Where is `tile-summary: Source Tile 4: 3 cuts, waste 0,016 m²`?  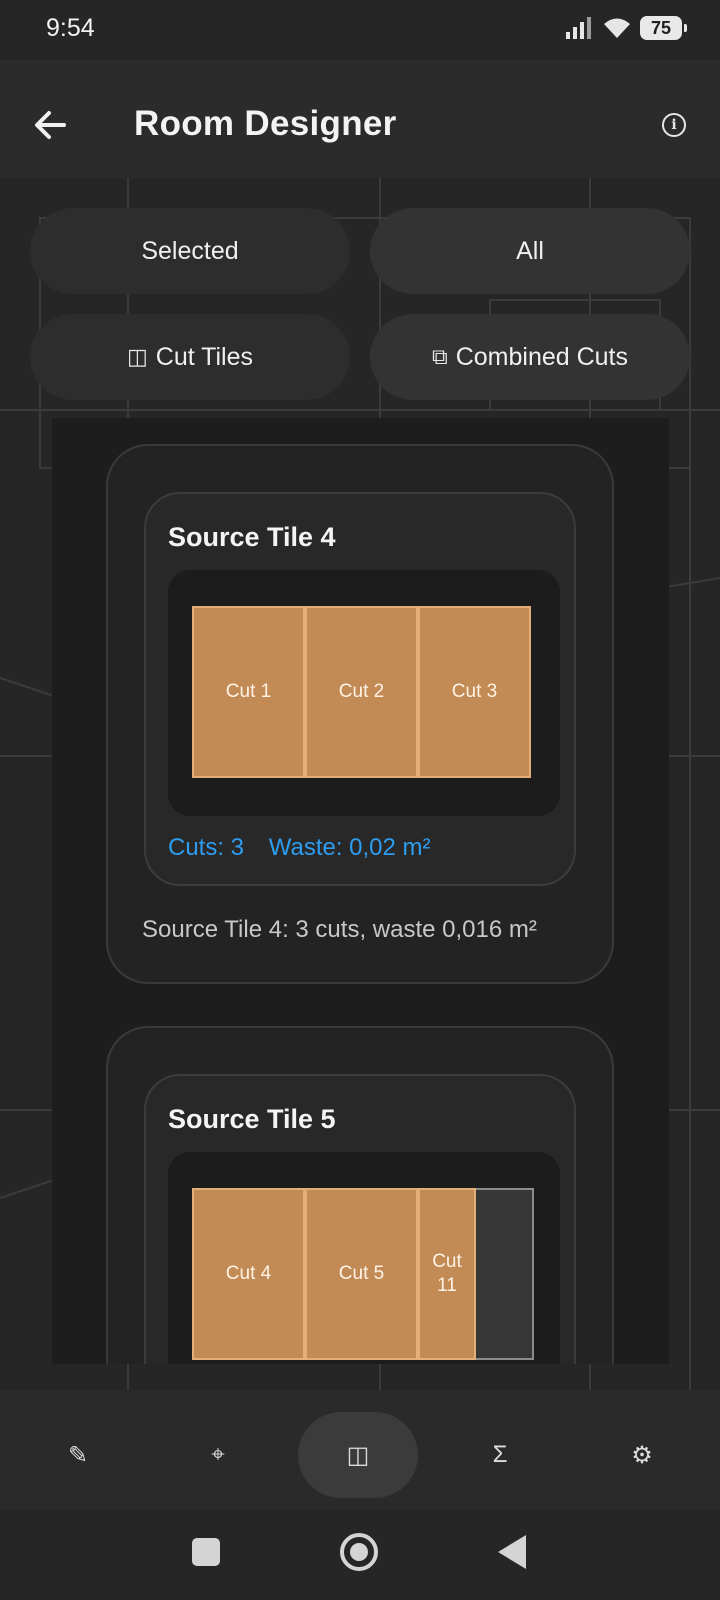 tile-summary: Source Tile 4: 3 cuts, waste 0,016 m² is located at coordinates (339, 929).